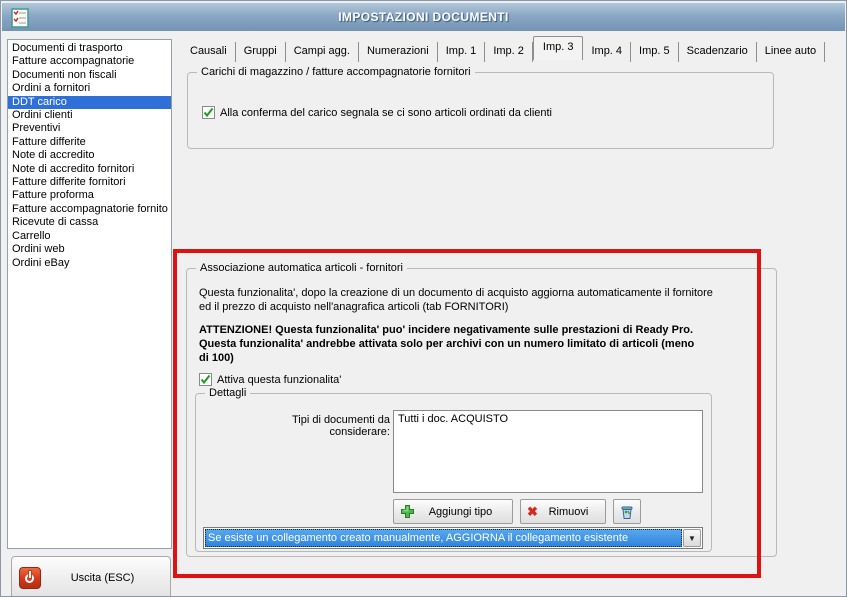  What do you see at coordinates (568, 511) in the screenshot?
I see `remove-type-button-label: Rimuovi` at bounding box center [568, 511].